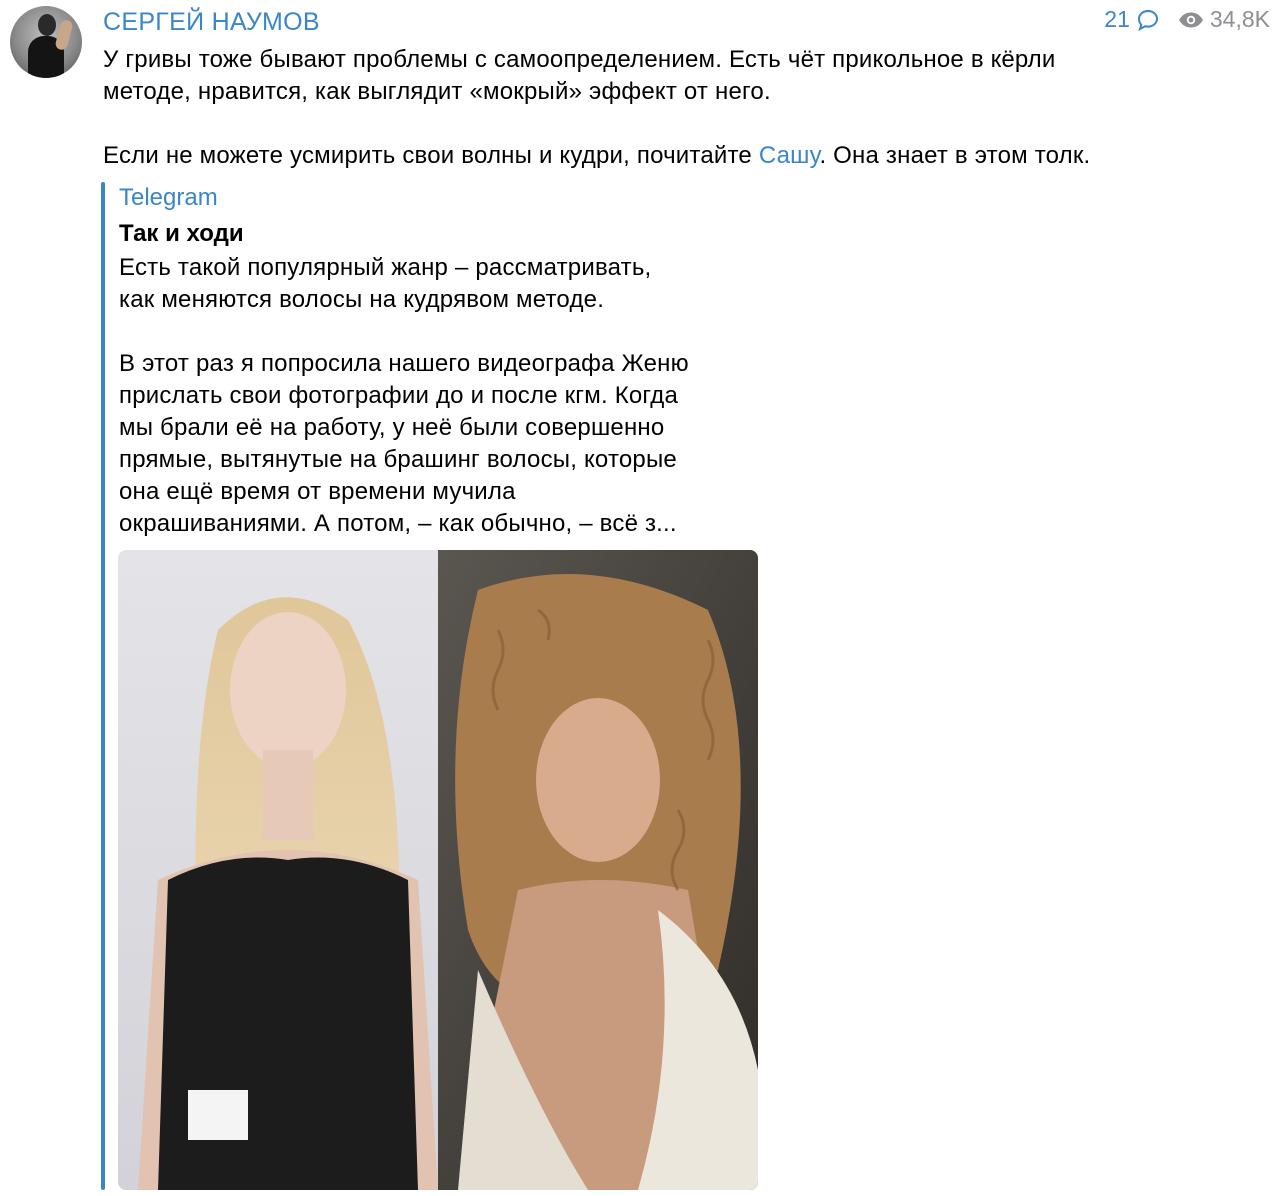  Describe the element at coordinates (955, 155) in the screenshot. I see `post-text-segment: . Она знает в этом толк.` at that location.